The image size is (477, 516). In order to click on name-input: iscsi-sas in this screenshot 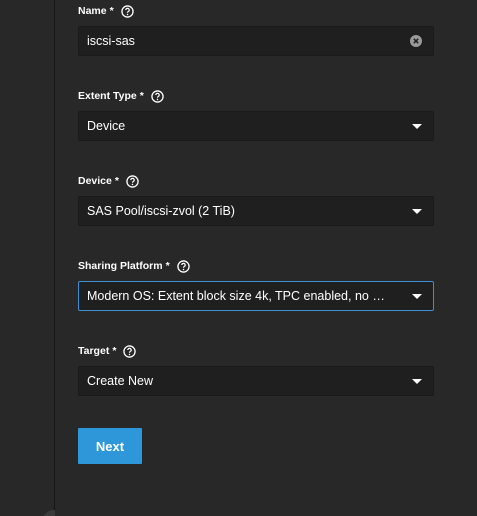, I will do `click(256, 41)`.